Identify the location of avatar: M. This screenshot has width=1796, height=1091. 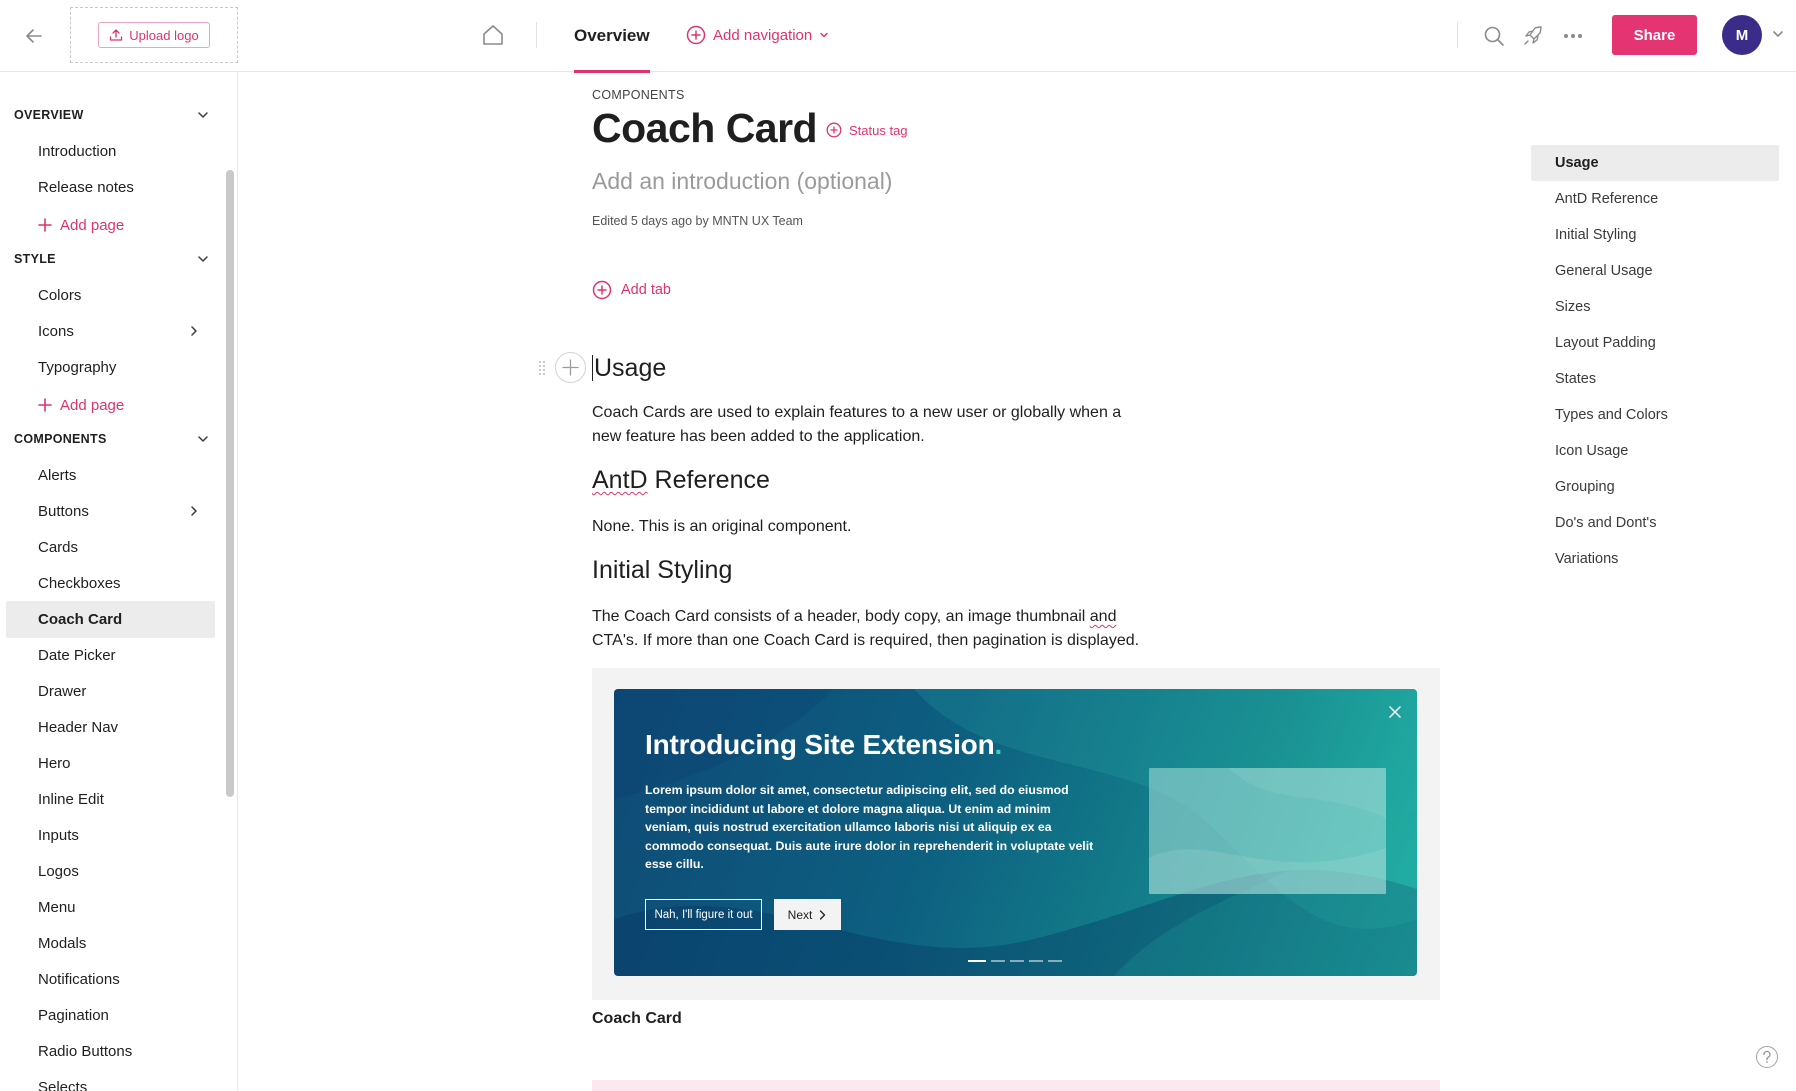
(1742, 35).